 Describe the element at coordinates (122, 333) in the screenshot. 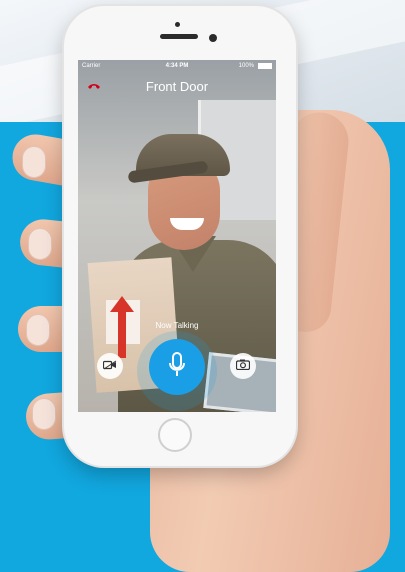

I see `package-arrow` at that location.